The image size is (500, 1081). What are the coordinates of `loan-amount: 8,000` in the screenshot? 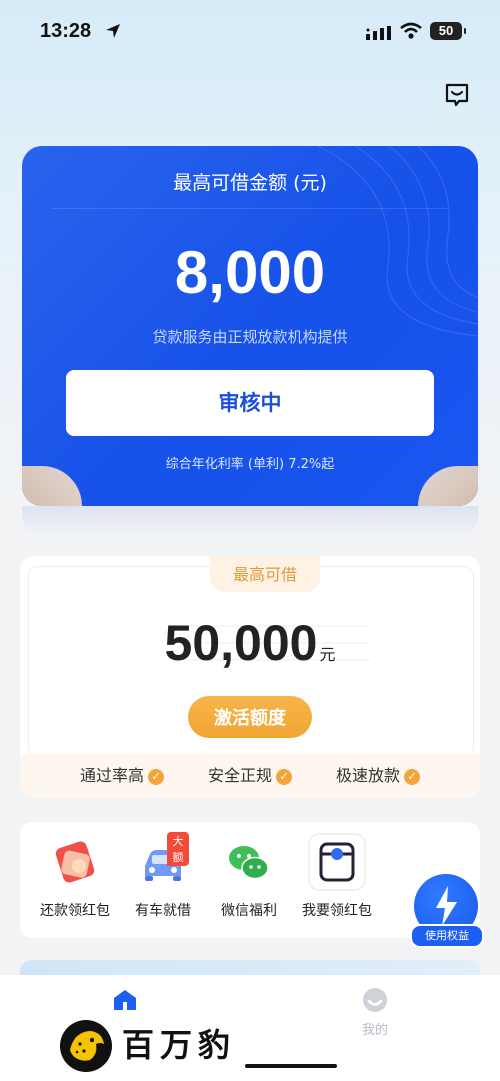 It's located at (250, 272).